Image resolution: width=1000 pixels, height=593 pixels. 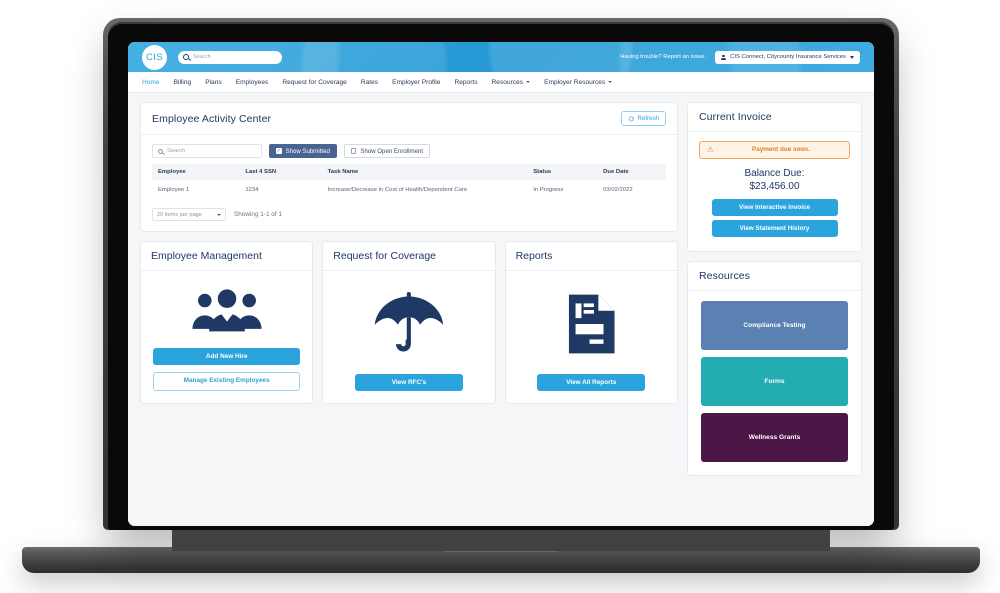 What do you see at coordinates (618, 190) in the screenshot?
I see `cell-due: 03/02/2022` at bounding box center [618, 190].